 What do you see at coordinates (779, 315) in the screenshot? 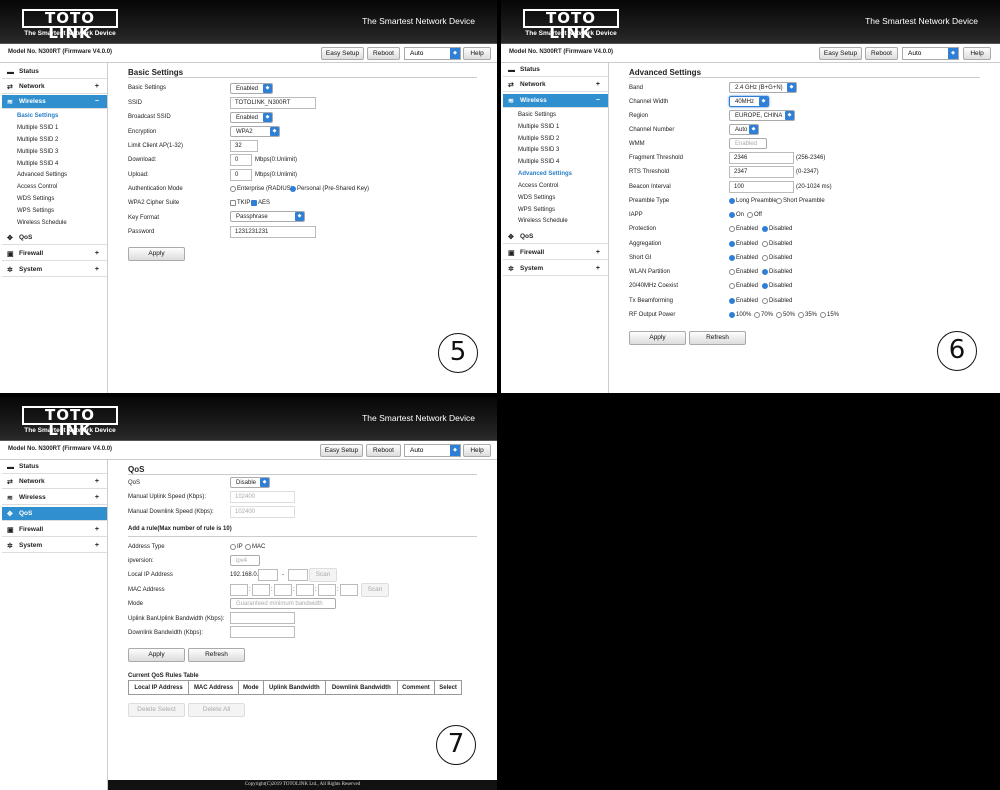
I see `rf-50-radio` at bounding box center [779, 315].